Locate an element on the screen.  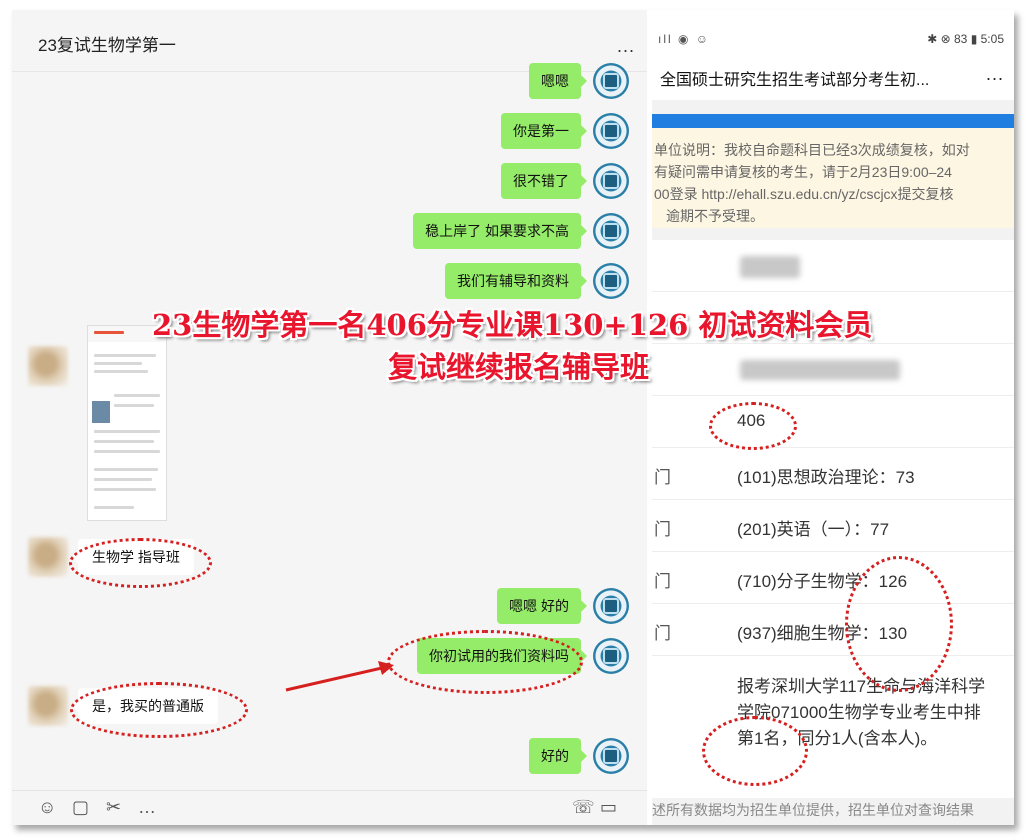
headline-line-2: 复试继续报名辅导班 is located at coordinates (519, 367).